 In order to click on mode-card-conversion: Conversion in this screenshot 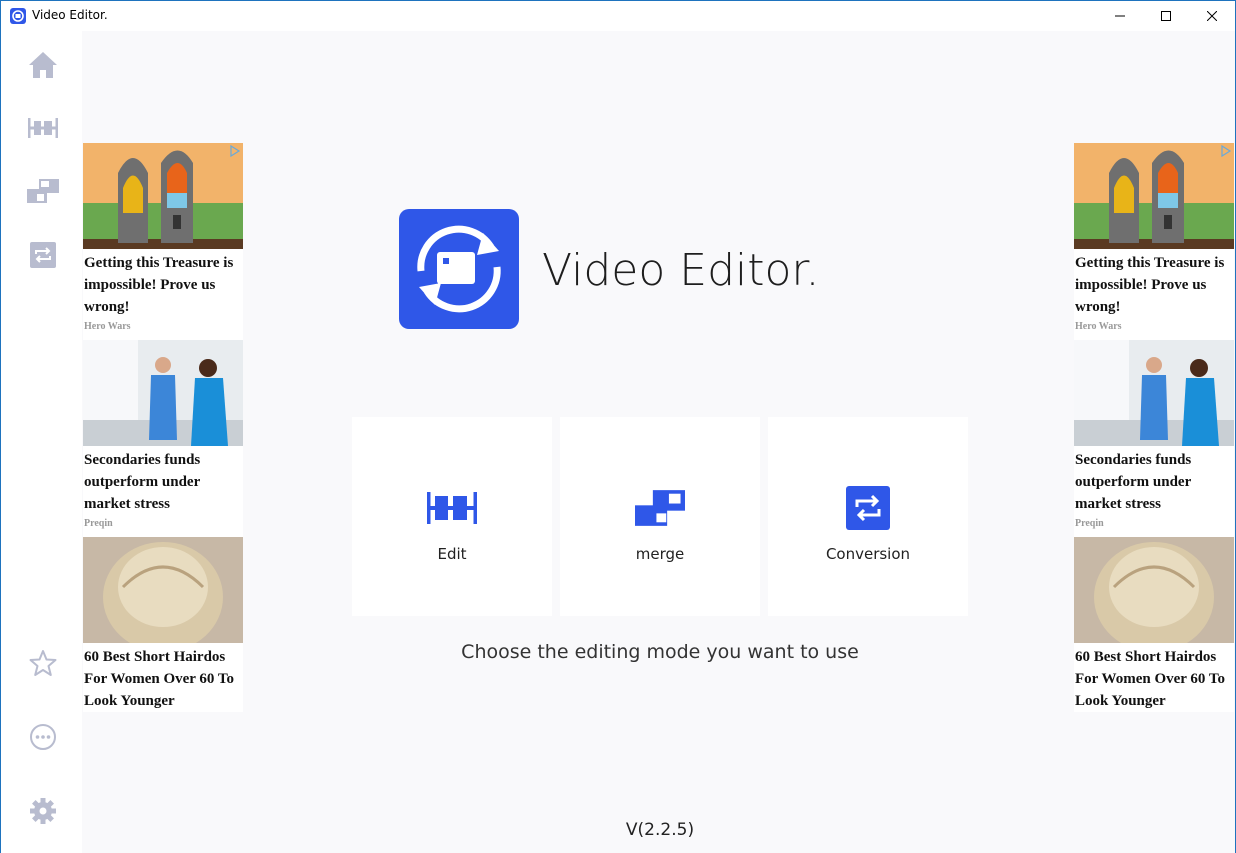, I will do `click(868, 516)`.